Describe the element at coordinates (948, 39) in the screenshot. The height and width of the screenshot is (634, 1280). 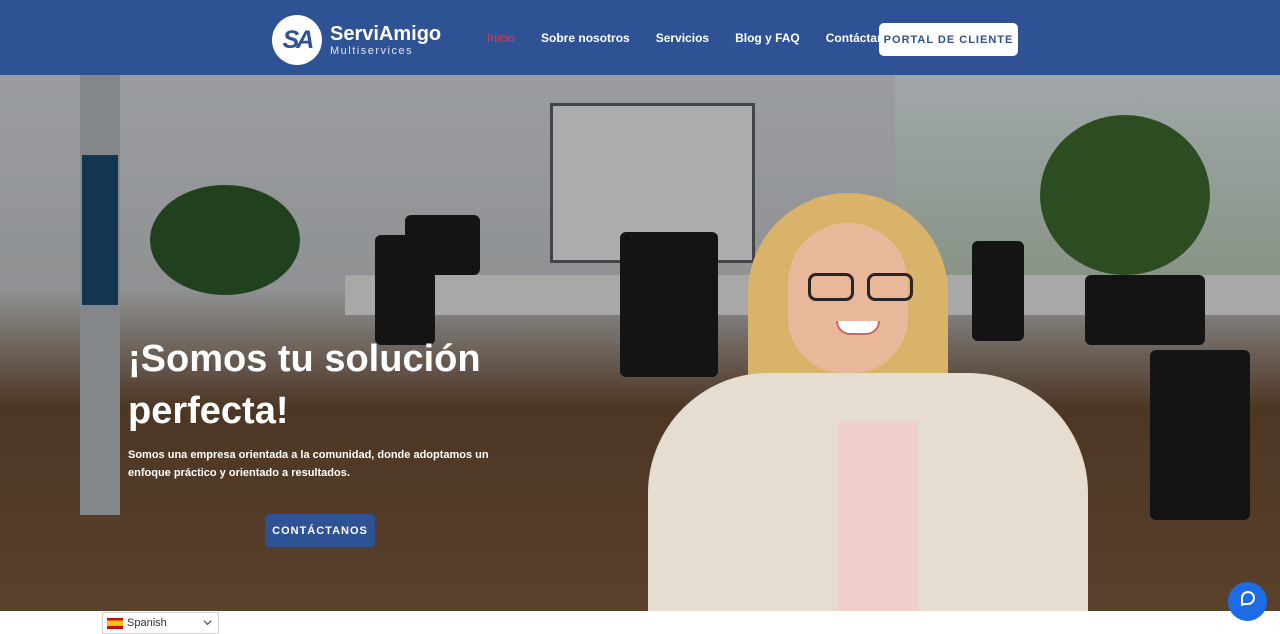
I see `client-portal-button: PORTAL DE CLIENTE` at that location.